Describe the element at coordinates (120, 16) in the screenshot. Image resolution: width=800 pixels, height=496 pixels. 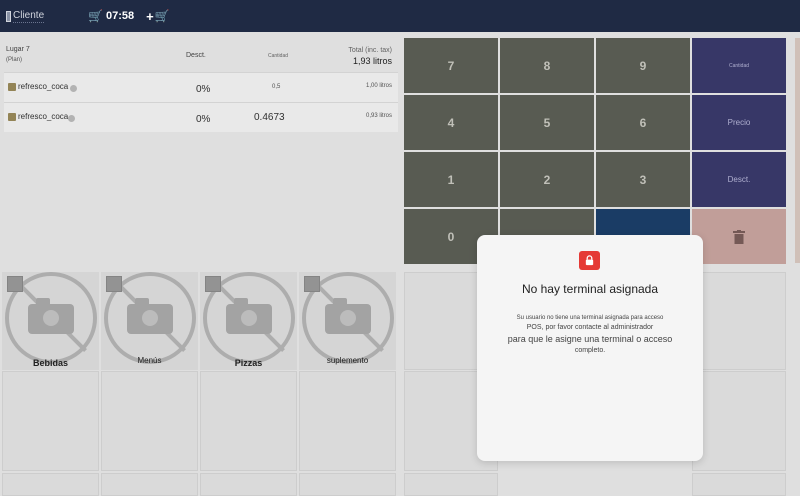
I see `time-label: 07:58` at that location.